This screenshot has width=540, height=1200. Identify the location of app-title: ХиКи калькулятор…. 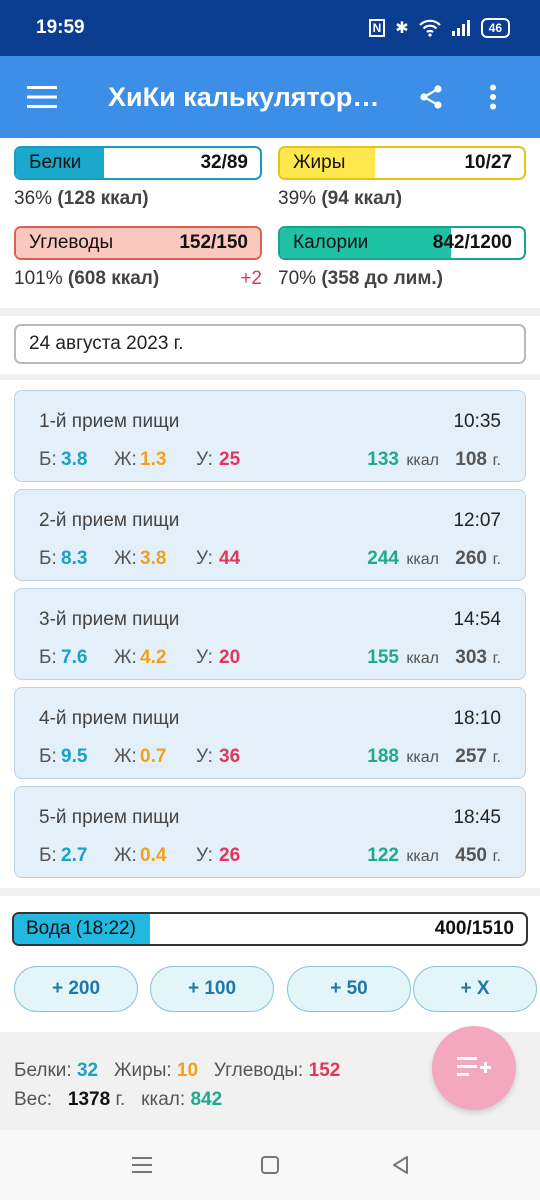
(244, 96).